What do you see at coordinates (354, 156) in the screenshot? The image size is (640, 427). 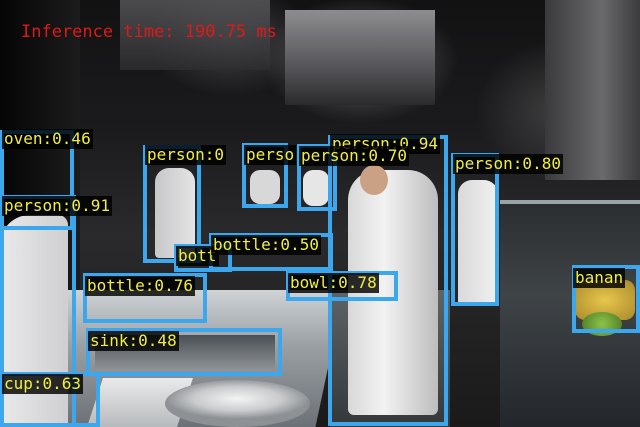 I see `detection-label-person-back3: person:0.70` at bounding box center [354, 156].